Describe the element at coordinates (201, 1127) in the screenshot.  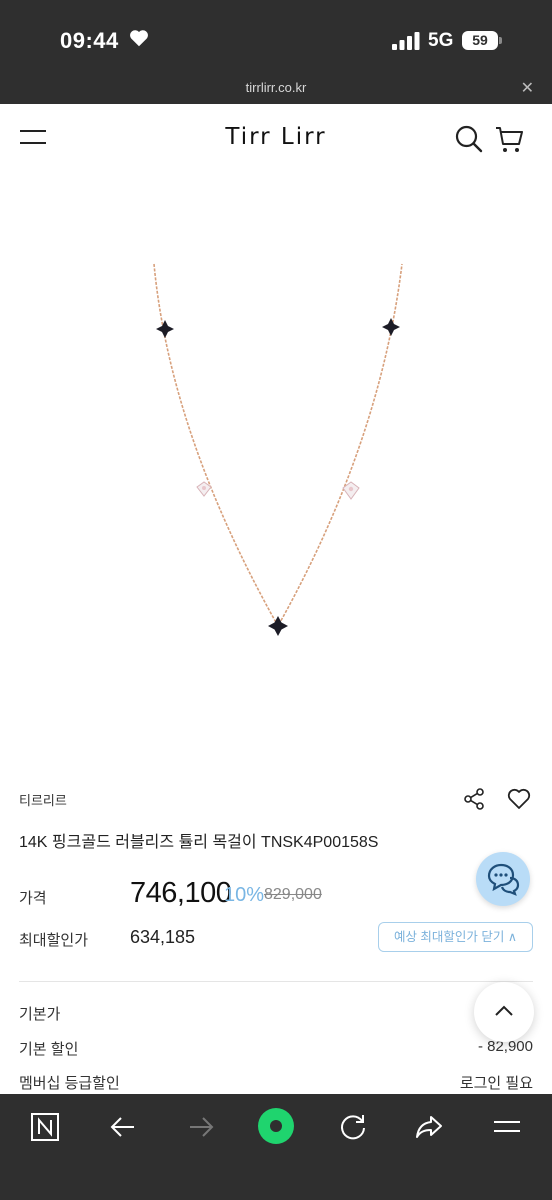
I see `forward-arrow-icon` at that location.